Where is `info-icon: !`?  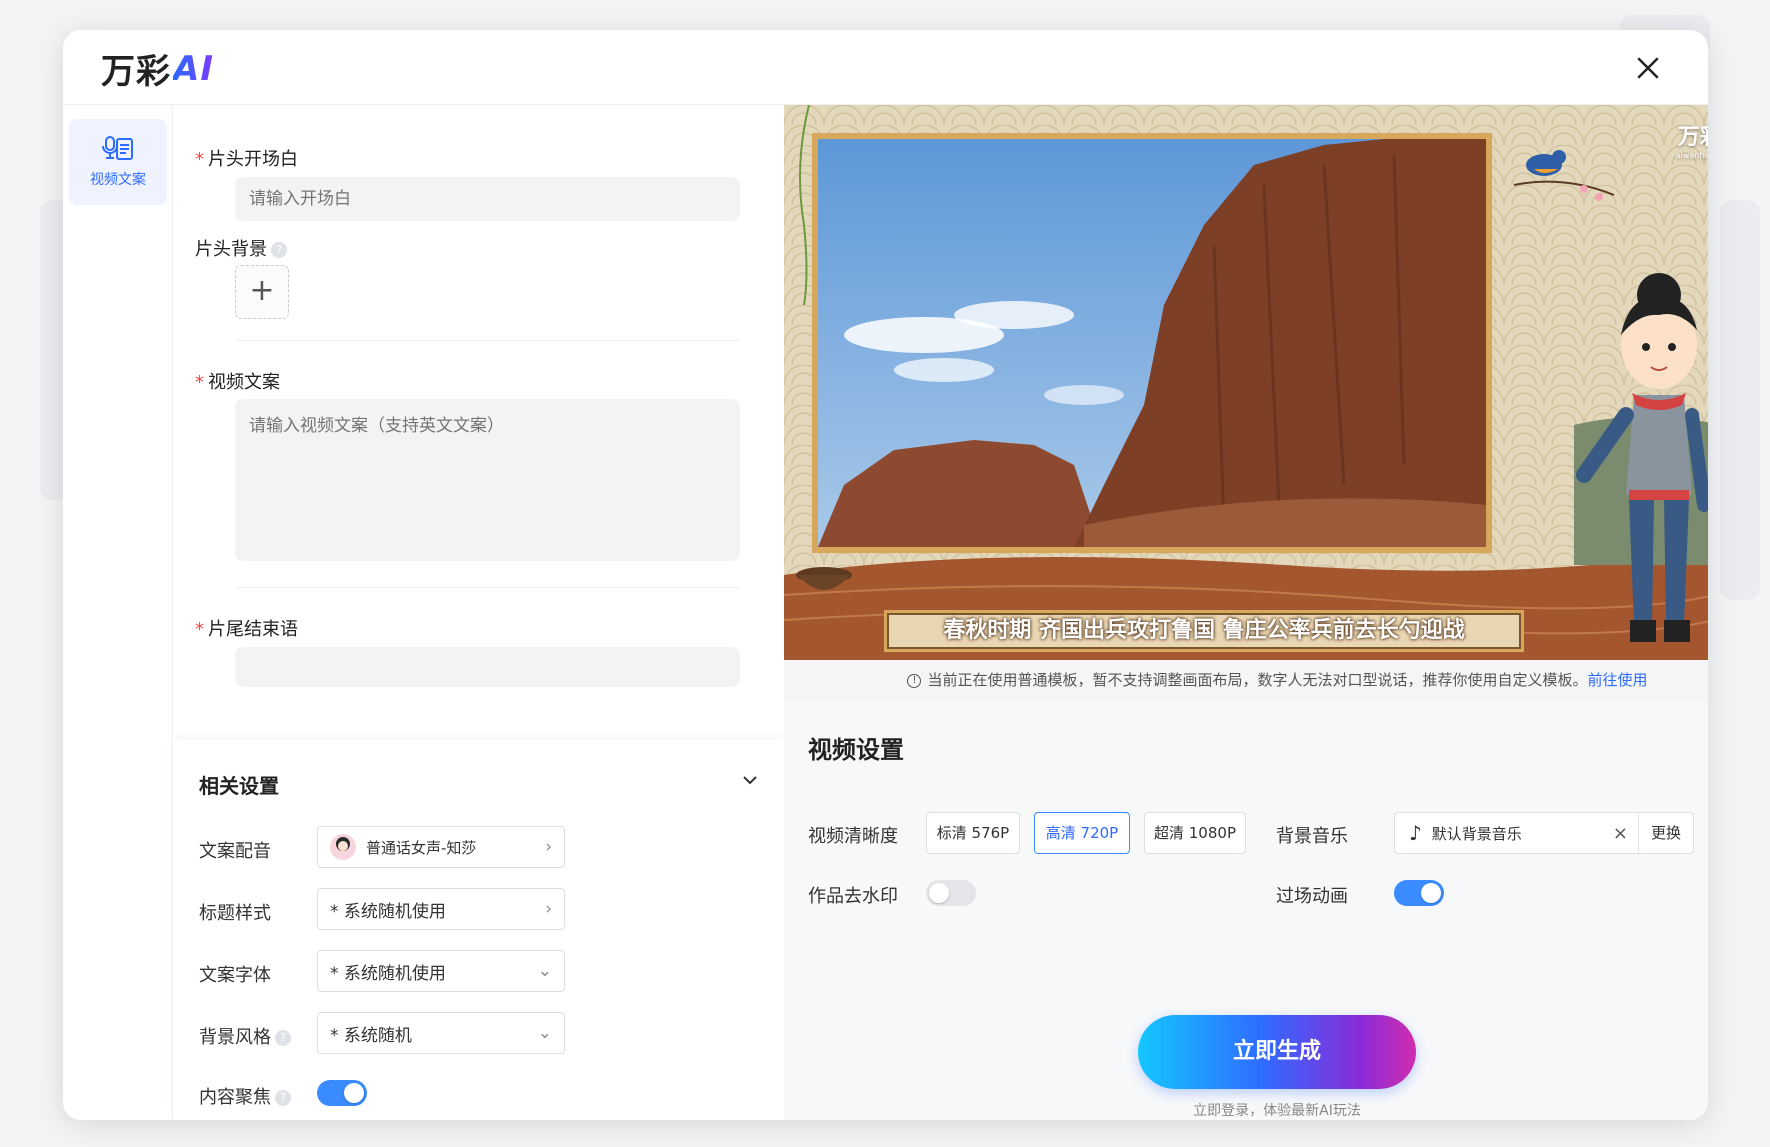 info-icon: ! is located at coordinates (914, 680).